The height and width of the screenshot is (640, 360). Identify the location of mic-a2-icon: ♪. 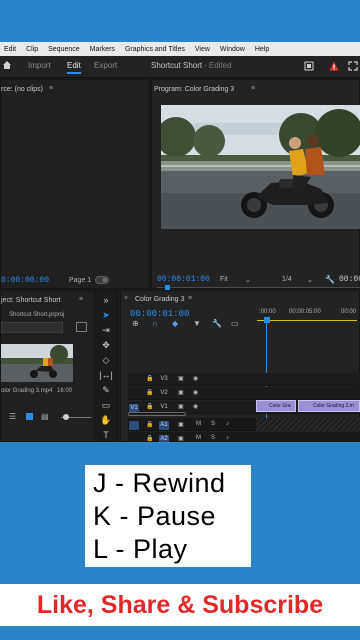
(227, 438).